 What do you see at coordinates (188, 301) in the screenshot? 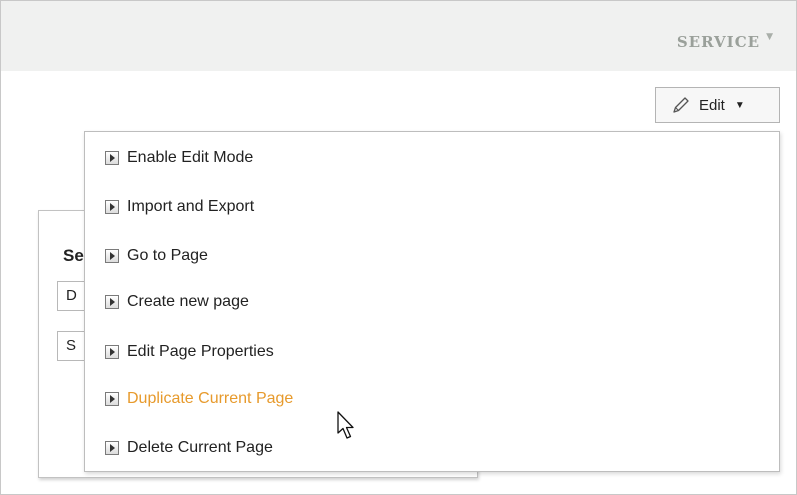
I see `menu-item-label: Create new page` at bounding box center [188, 301].